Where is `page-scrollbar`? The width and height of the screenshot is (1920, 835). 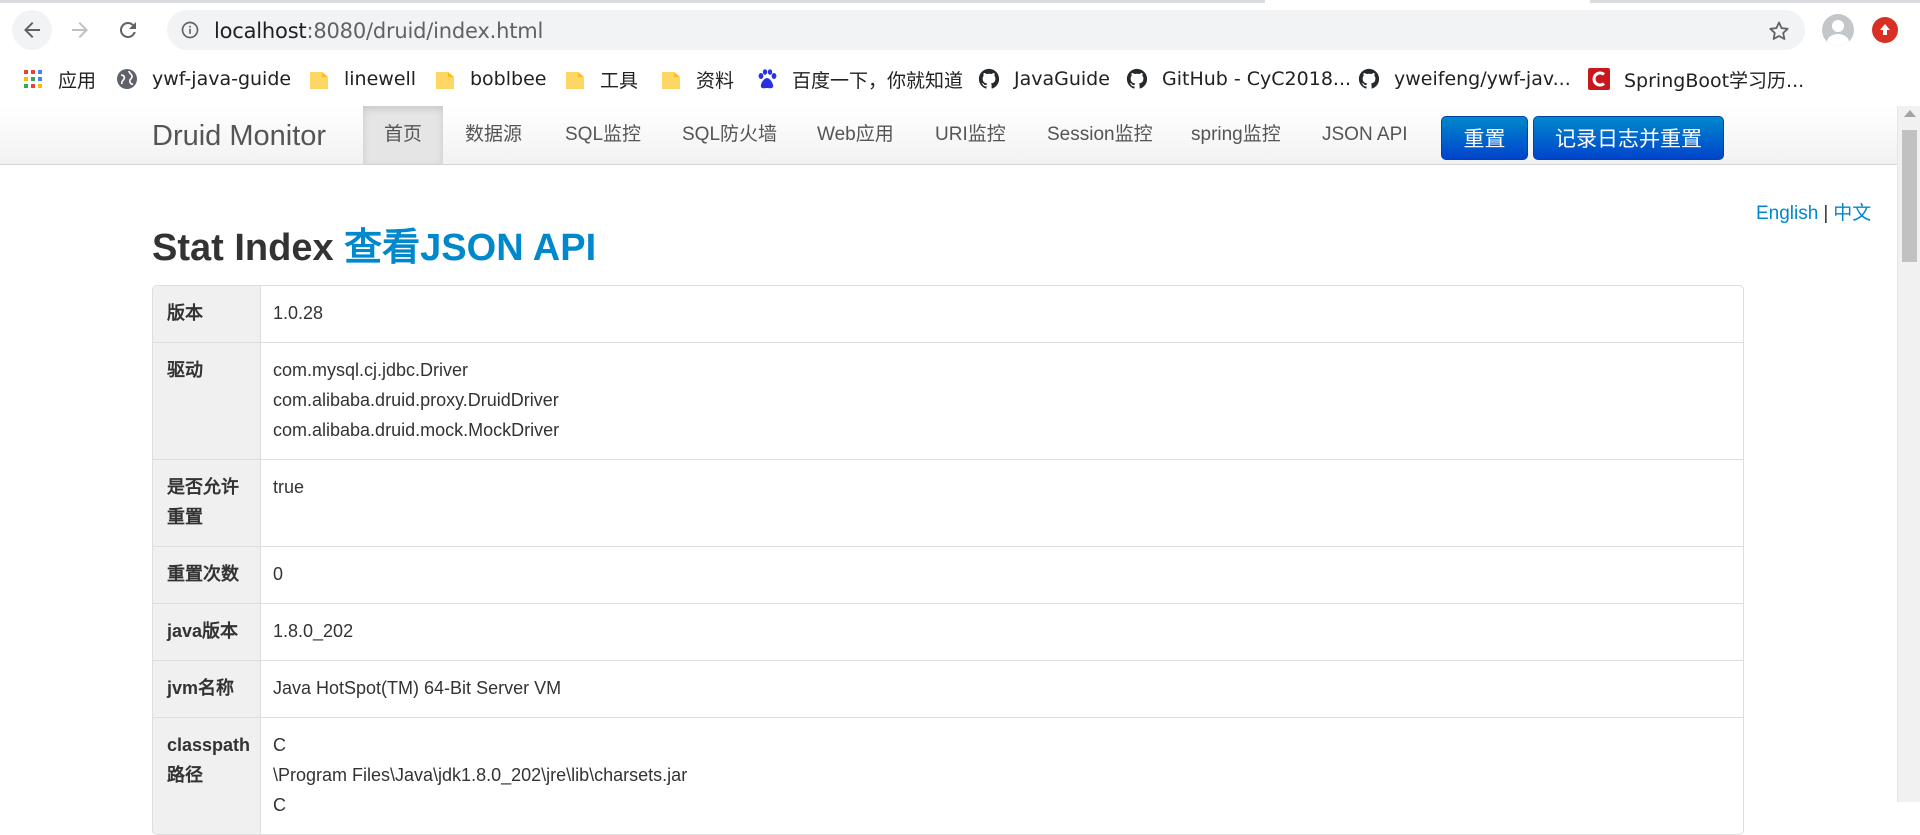 page-scrollbar is located at coordinates (1908, 454).